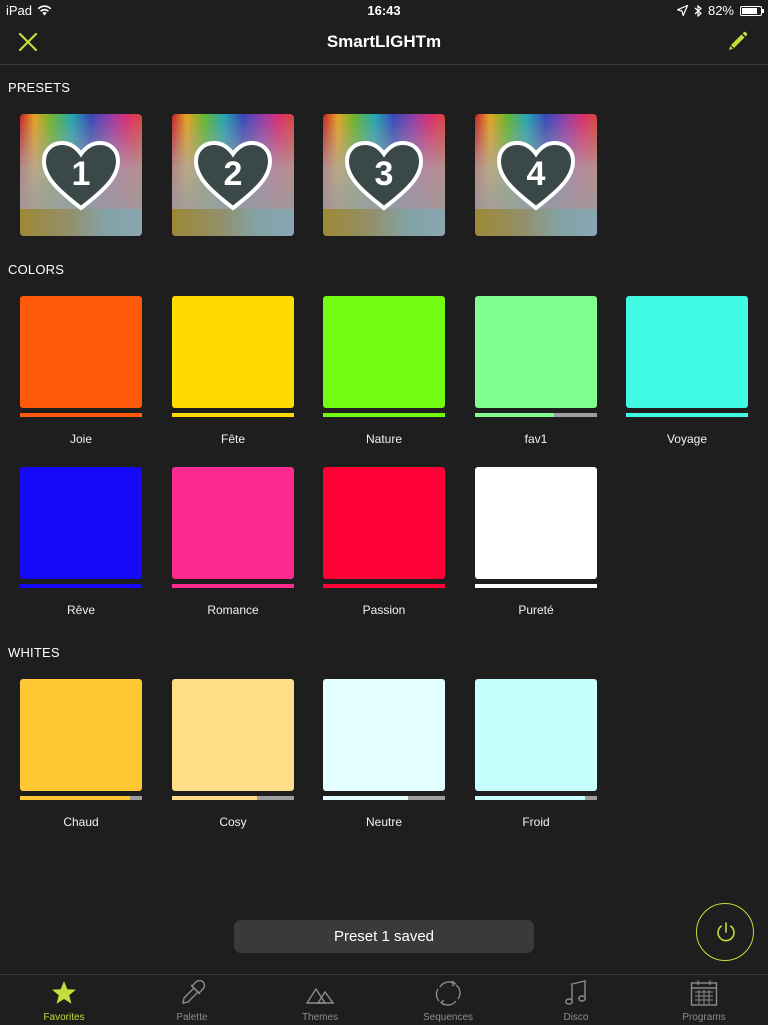  I want to click on app-title: SmartLIGHTm, so click(384, 41).